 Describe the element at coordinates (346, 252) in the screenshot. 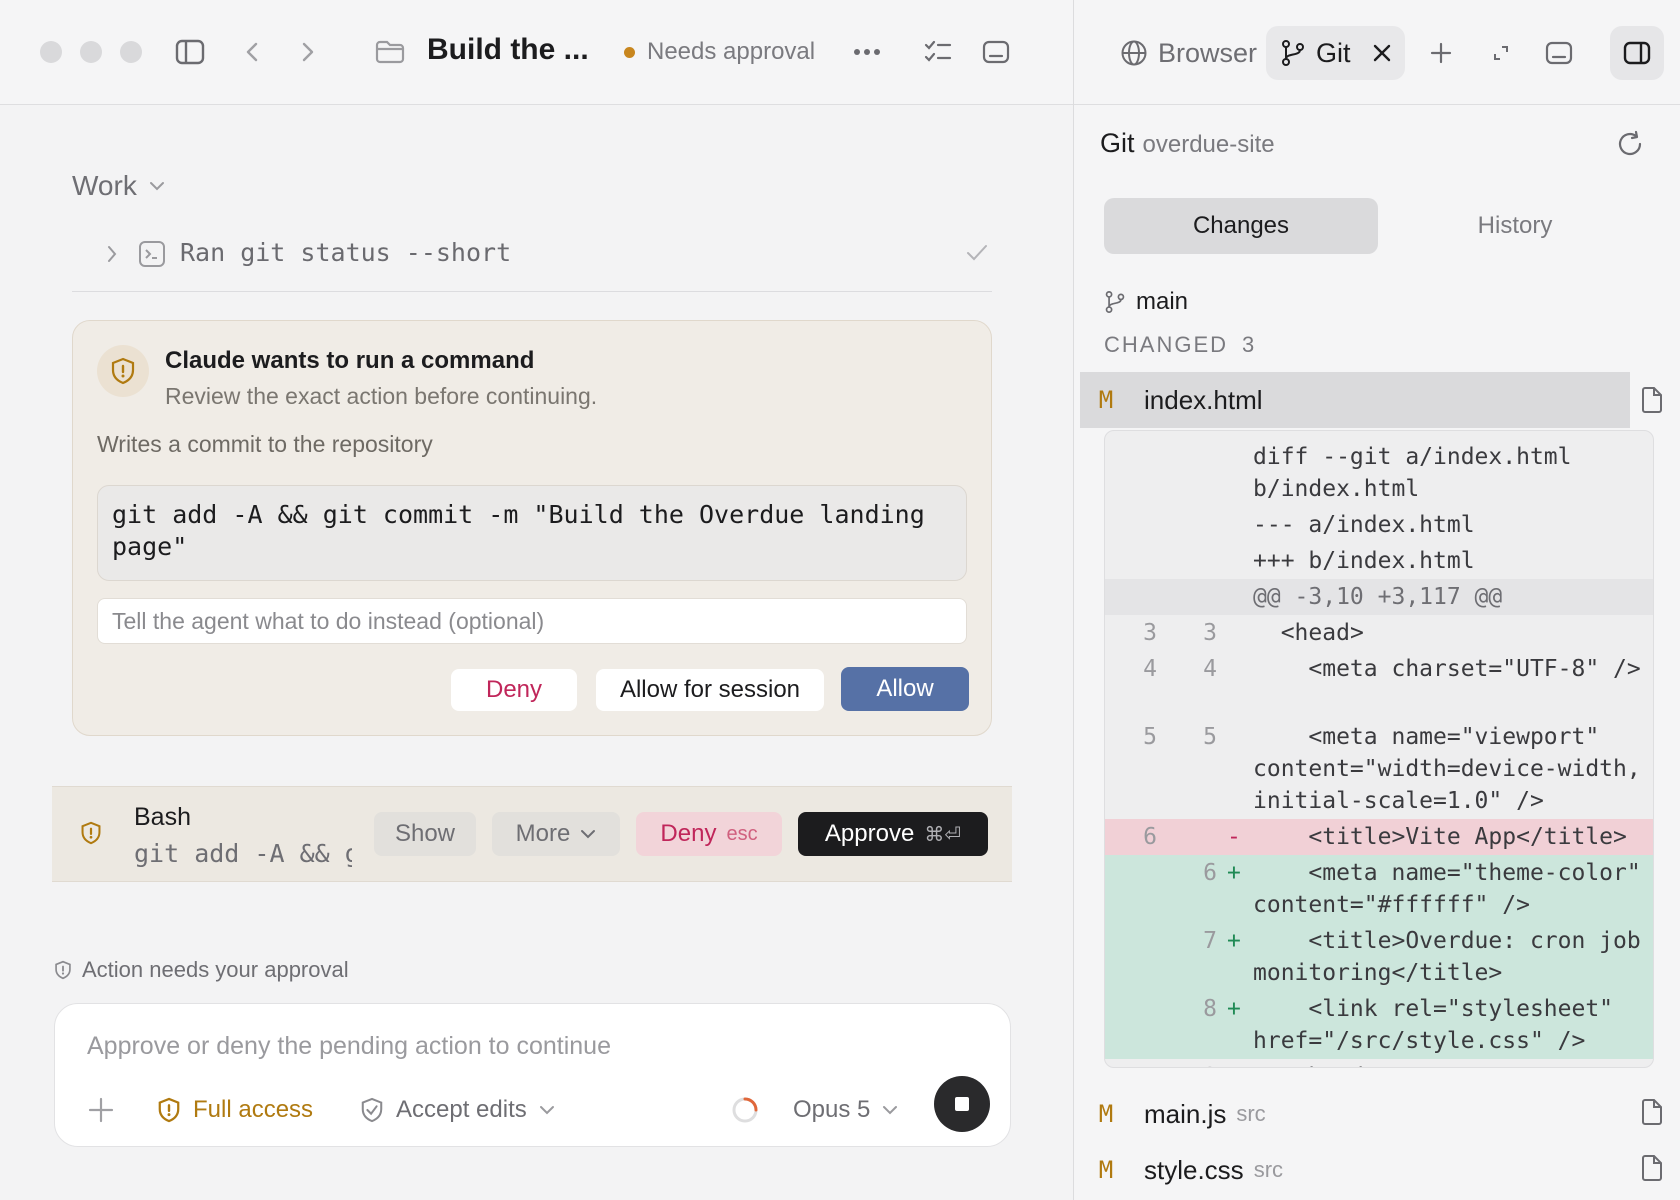

I see `tool-step-label: Ran git status --short` at that location.